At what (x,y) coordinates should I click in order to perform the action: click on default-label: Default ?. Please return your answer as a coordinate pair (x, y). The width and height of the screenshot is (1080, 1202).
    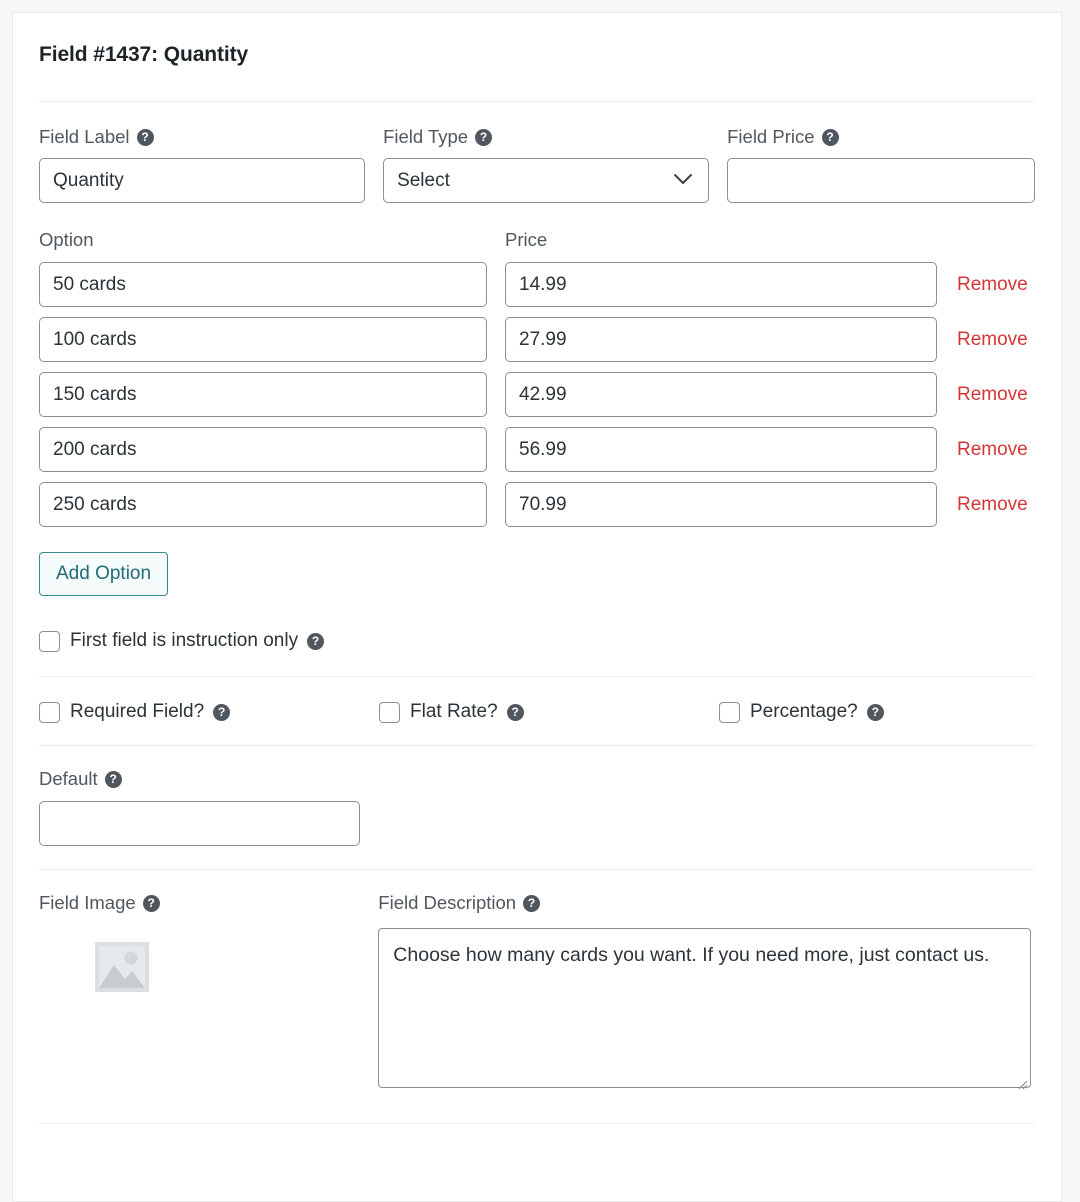
    Looking at the image, I should click on (537, 779).